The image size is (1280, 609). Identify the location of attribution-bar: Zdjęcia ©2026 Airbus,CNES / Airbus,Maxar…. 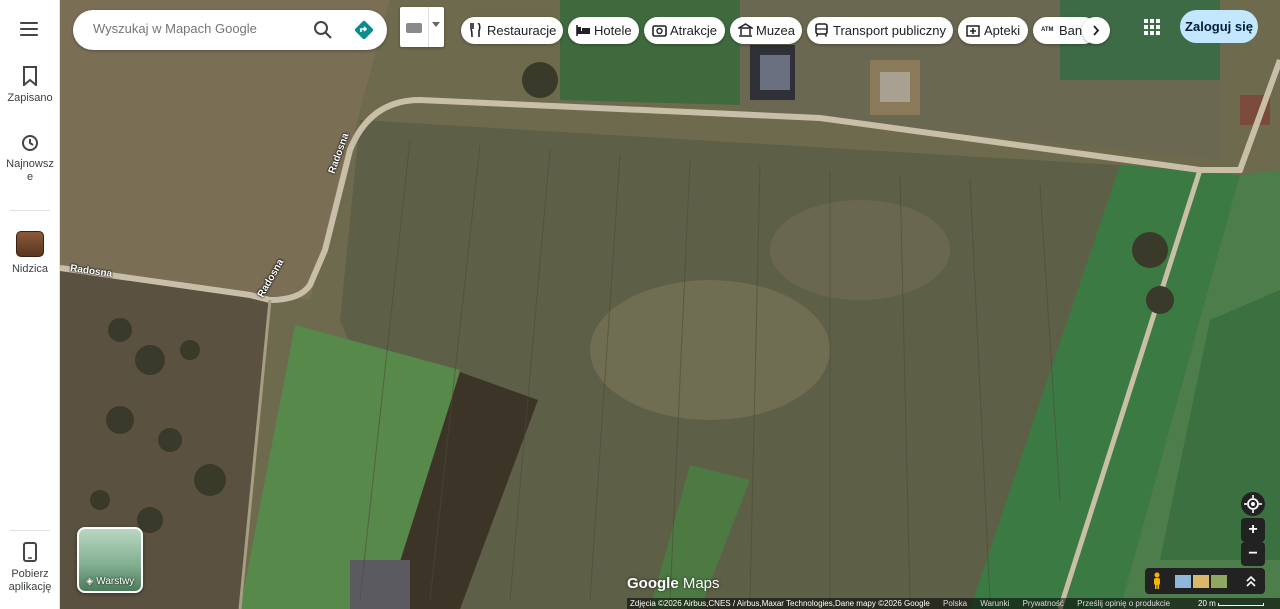
(953, 603).